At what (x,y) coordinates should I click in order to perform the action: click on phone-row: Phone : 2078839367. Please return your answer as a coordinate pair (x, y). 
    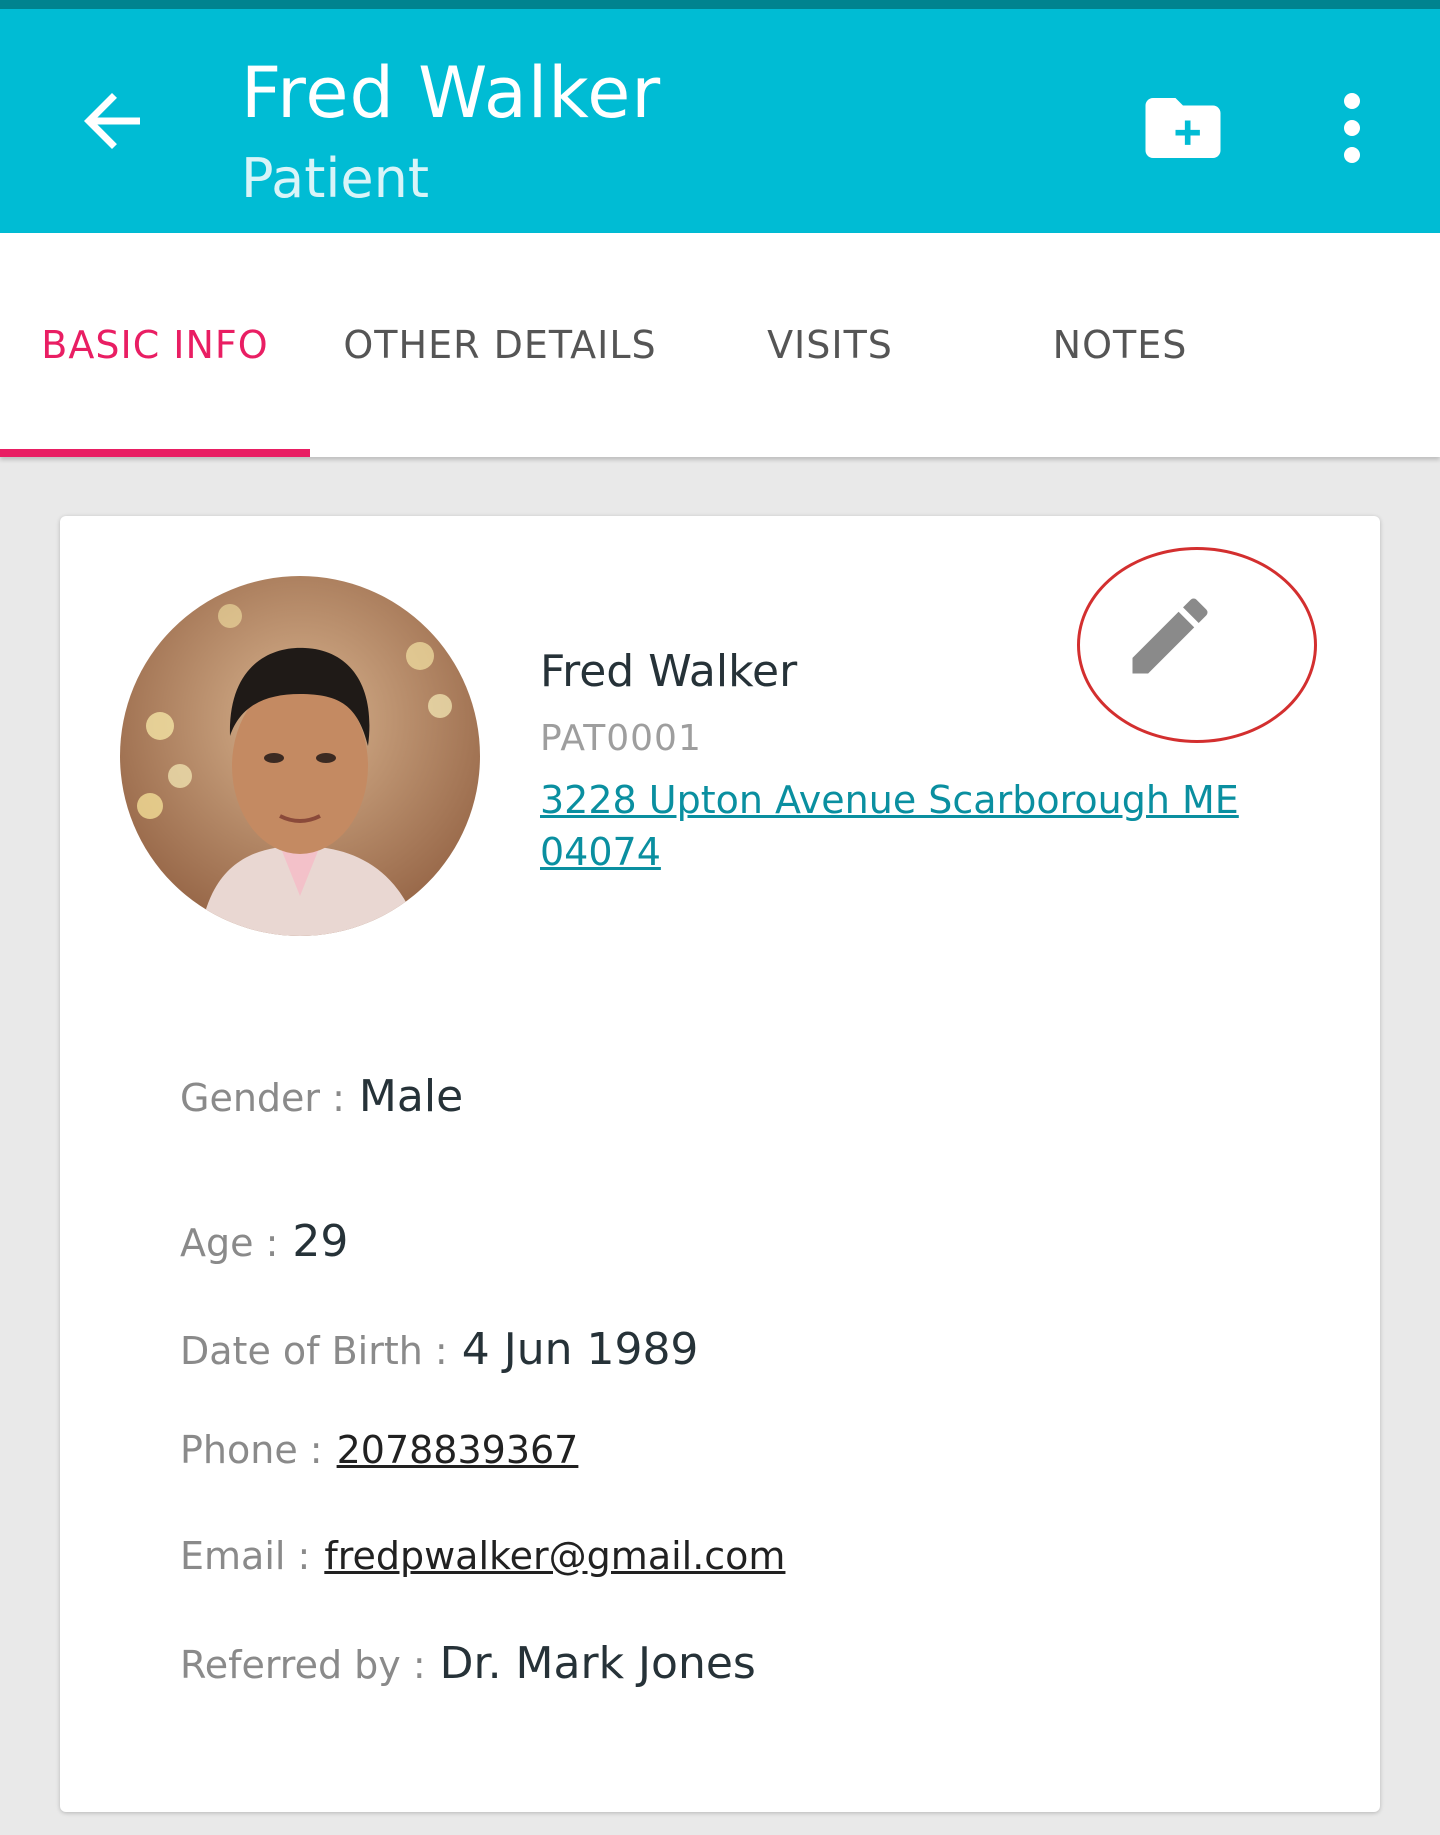
    Looking at the image, I should click on (379, 1450).